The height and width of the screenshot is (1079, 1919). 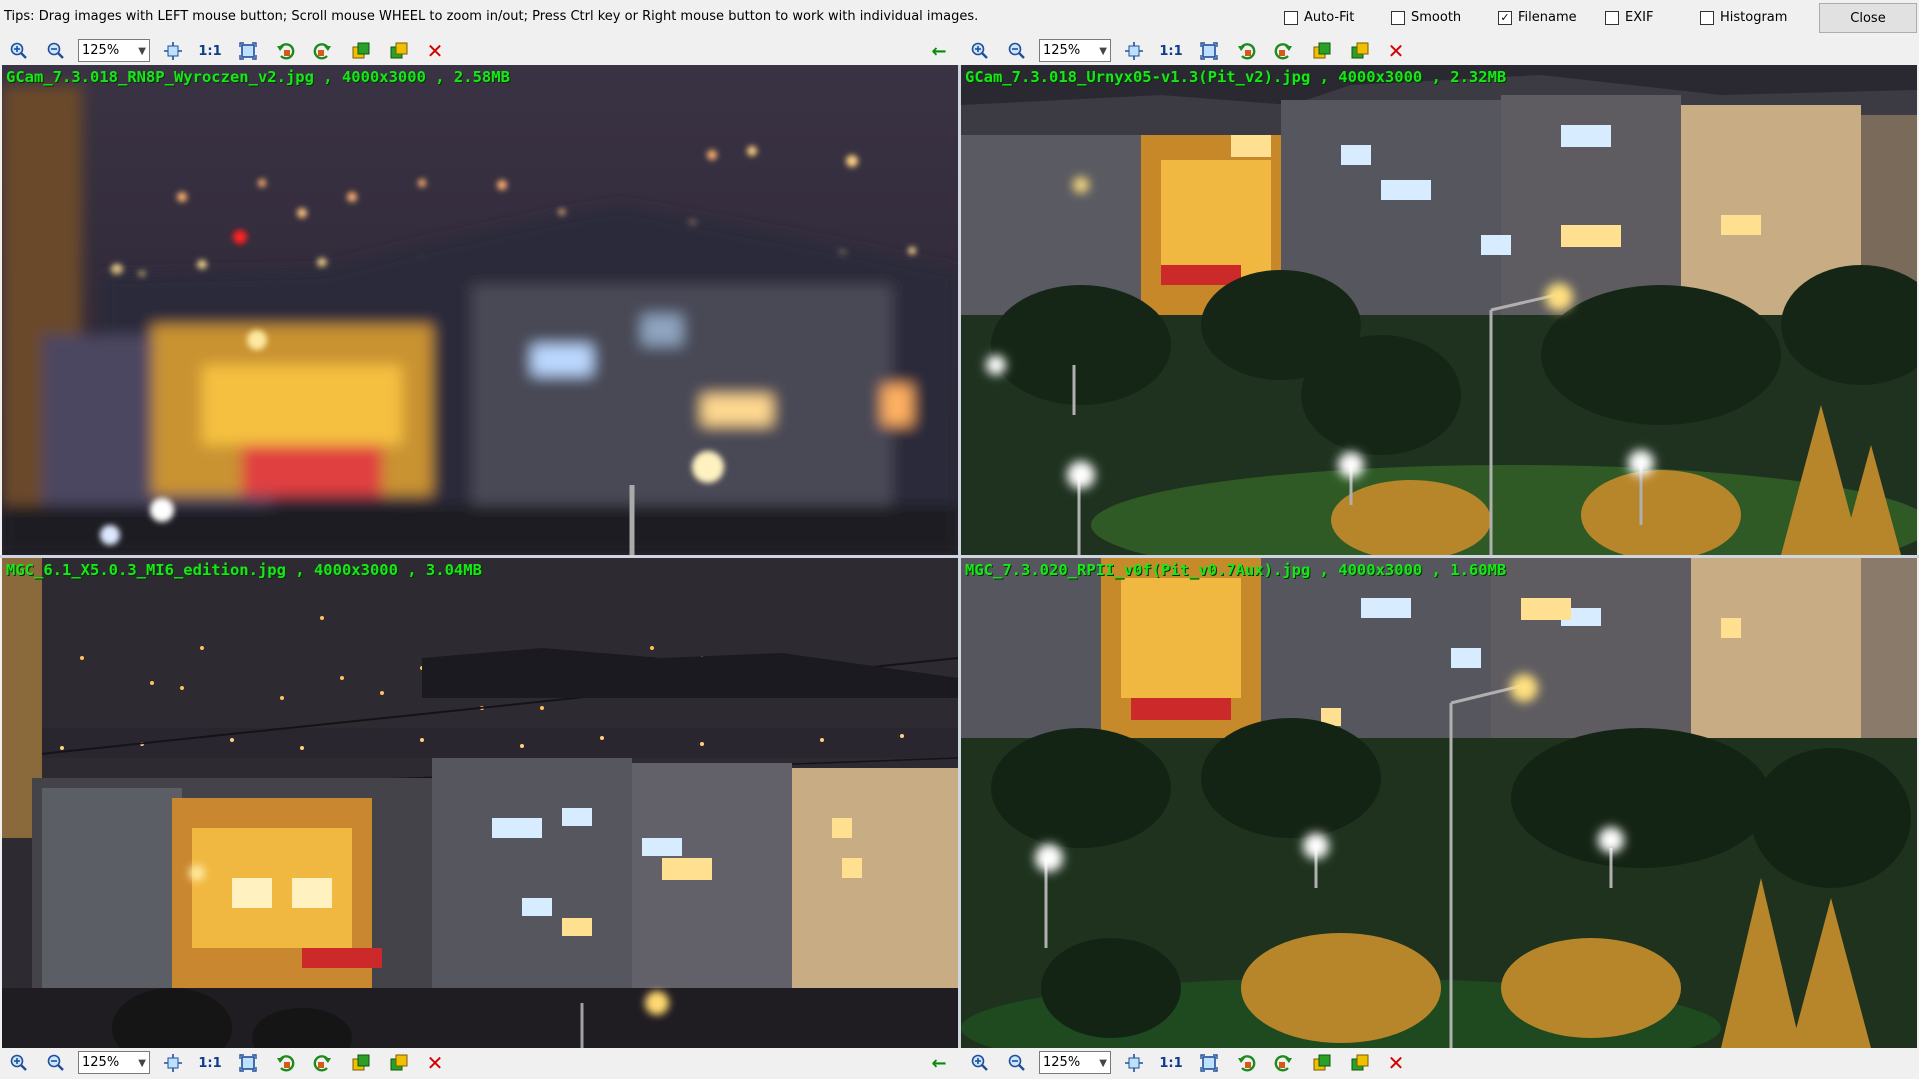 I want to click on filename-checkbox: ✓, so click(x=1505, y=17).